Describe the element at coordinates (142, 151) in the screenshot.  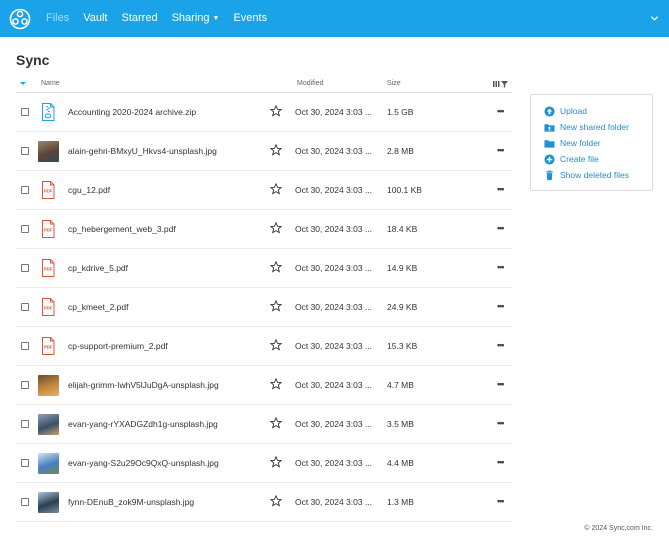
I see `file-name: alain-gehri-BMxyU_Hkvs4-unsplash.jpg` at that location.